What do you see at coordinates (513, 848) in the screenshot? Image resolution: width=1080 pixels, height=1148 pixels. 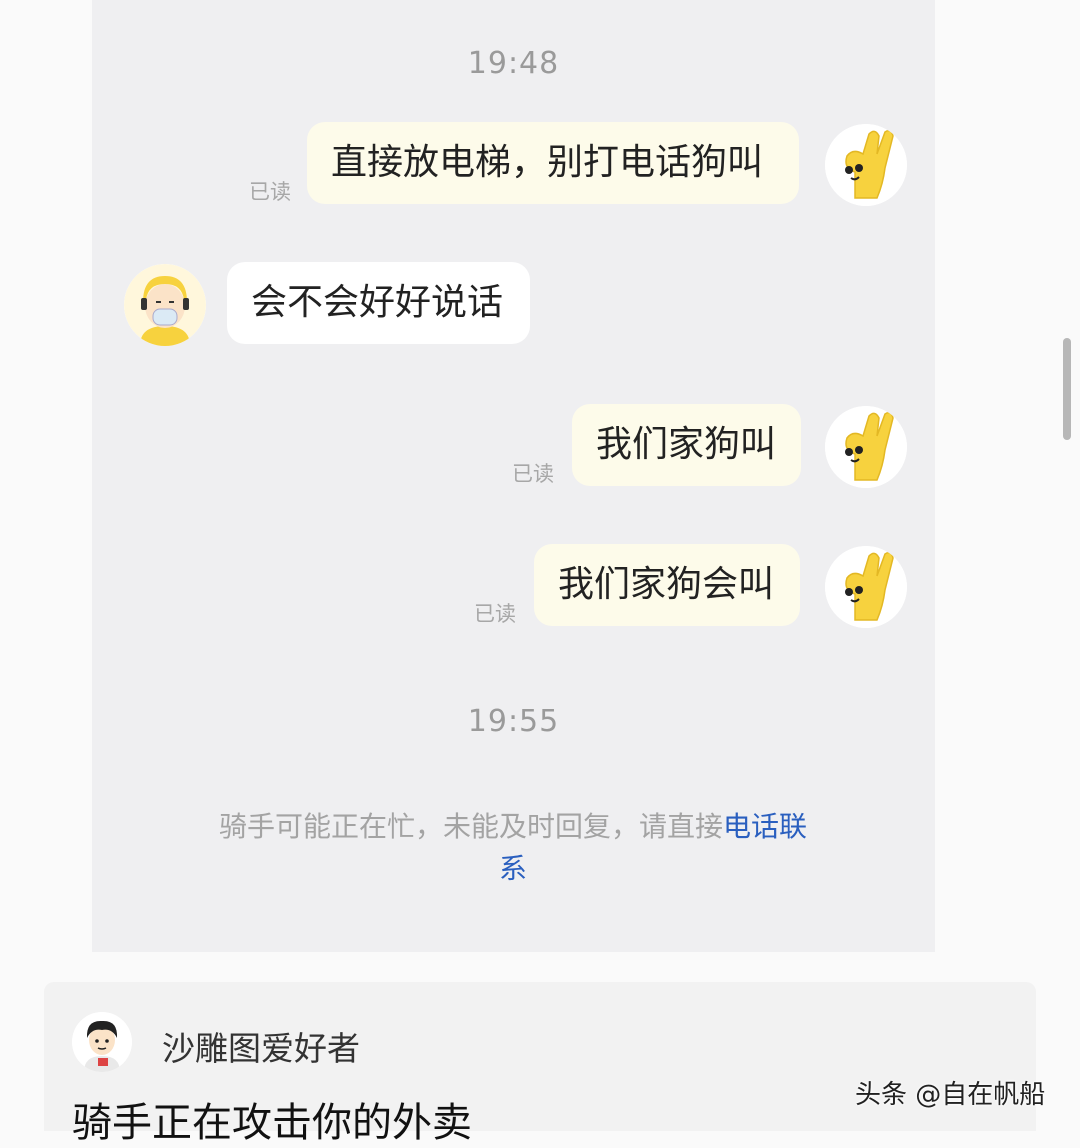 I see `system-notice: 骑手可能正在忙，未能及时回复，请直接电话联系` at bounding box center [513, 848].